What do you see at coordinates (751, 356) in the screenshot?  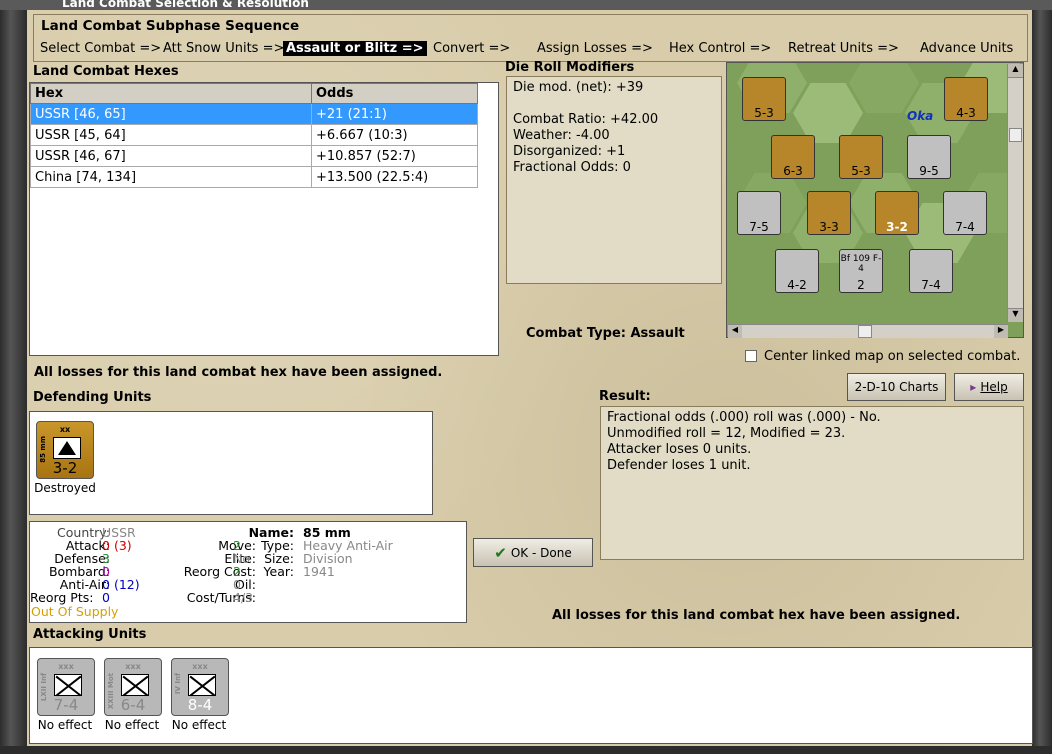 I see `center-map-checkbox` at bounding box center [751, 356].